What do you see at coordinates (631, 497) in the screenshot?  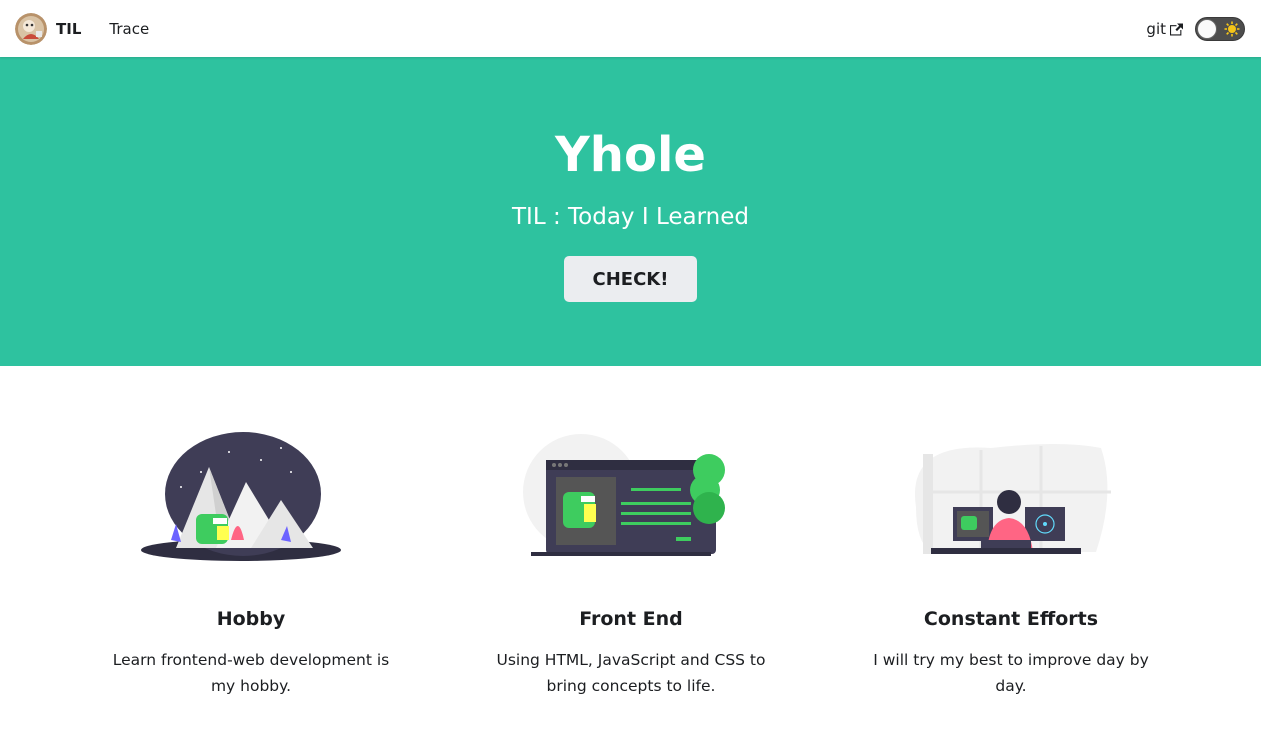 I see `browser-dino-illustration` at bounding box center [631, 497].